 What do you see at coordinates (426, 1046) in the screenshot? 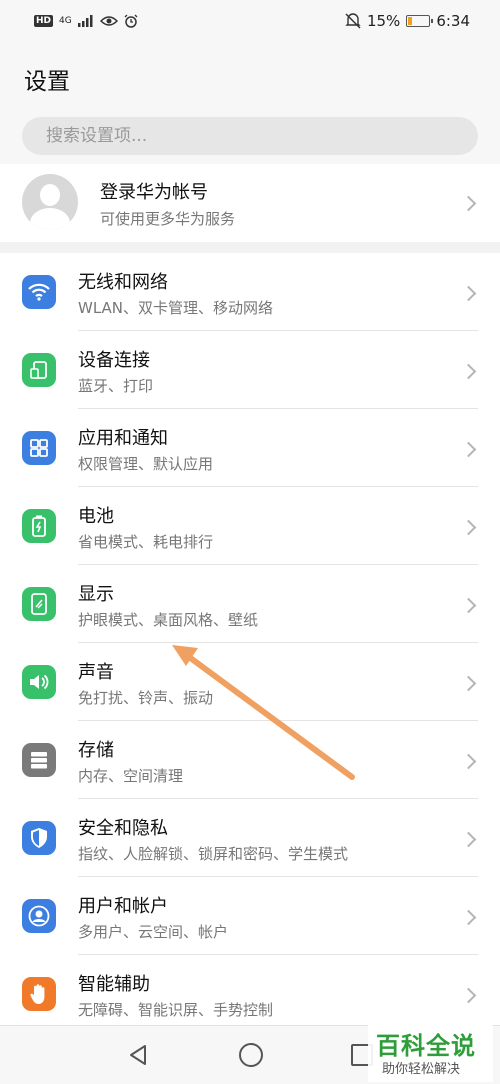
I see `watermark-title: 百科全说` at bounding box center [426, 1046].